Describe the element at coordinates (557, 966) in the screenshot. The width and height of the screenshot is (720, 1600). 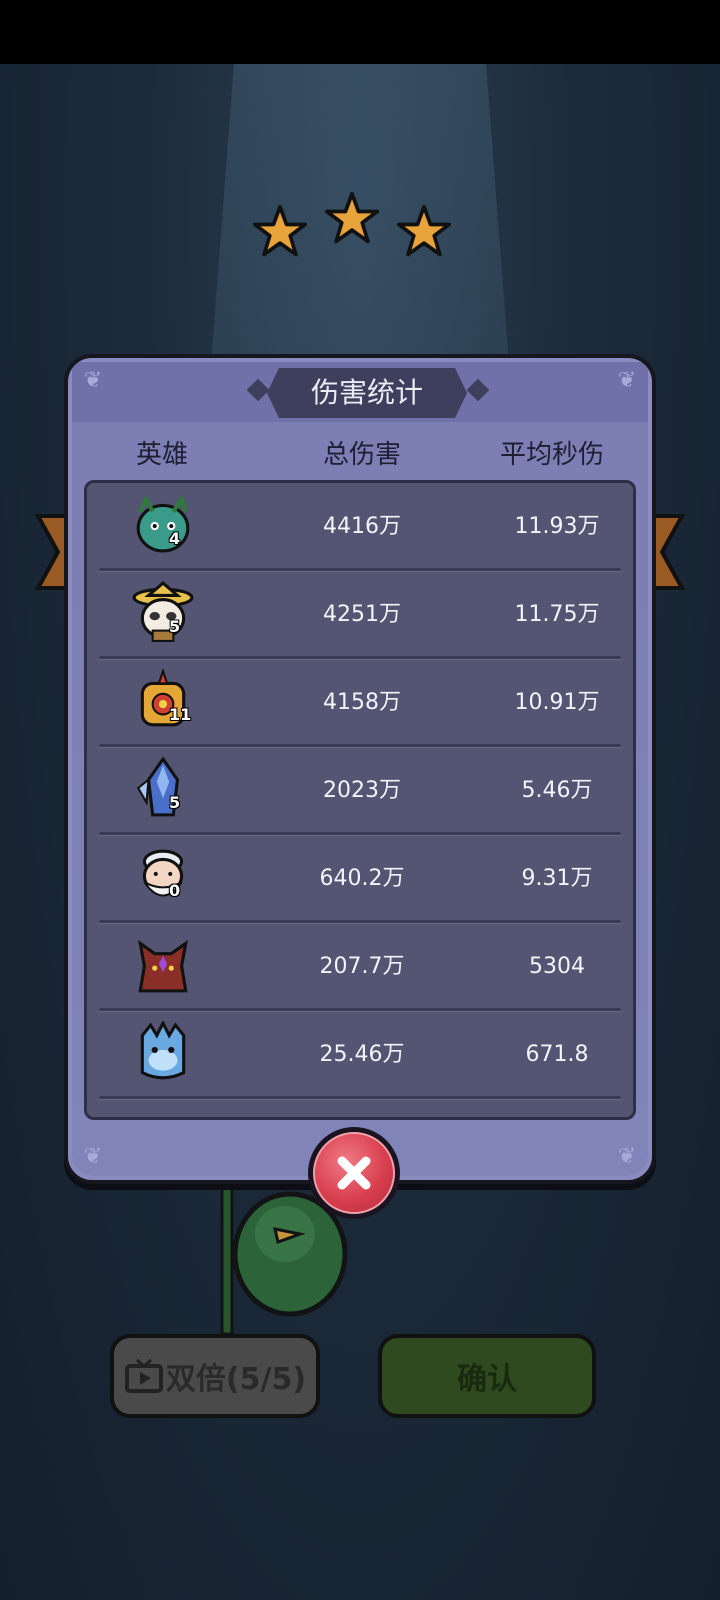
I see `avg-dps-value: 5304` at that location.